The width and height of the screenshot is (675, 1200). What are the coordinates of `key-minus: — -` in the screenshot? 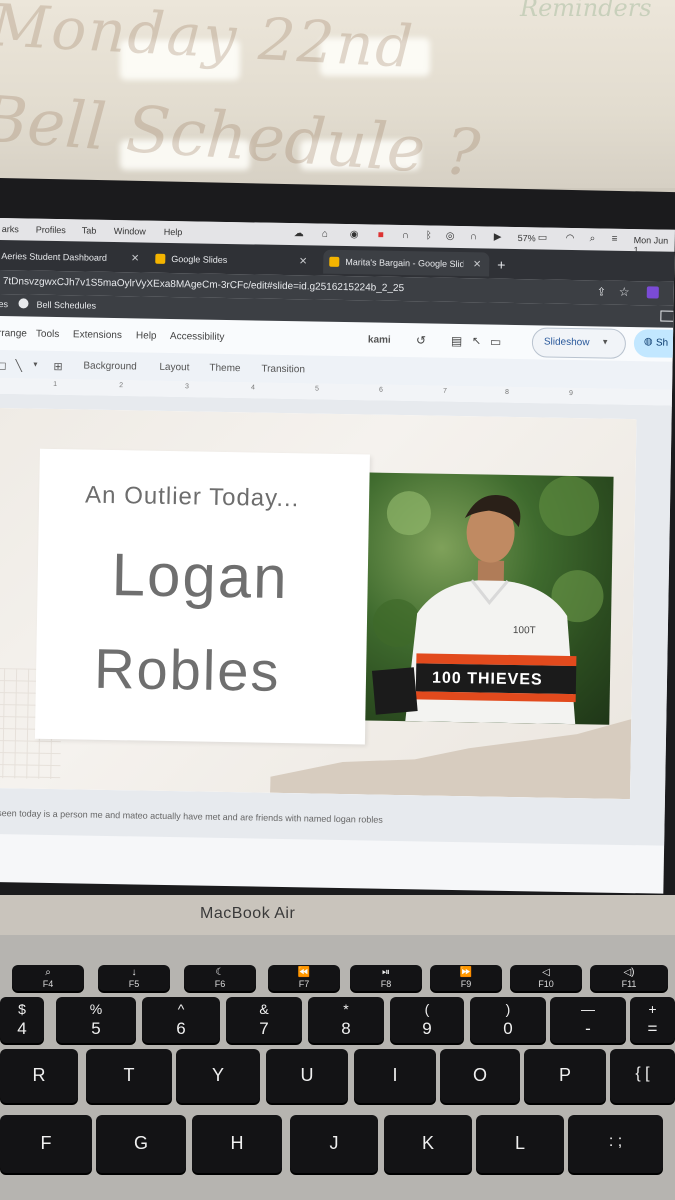 It's located at (588, 1020).